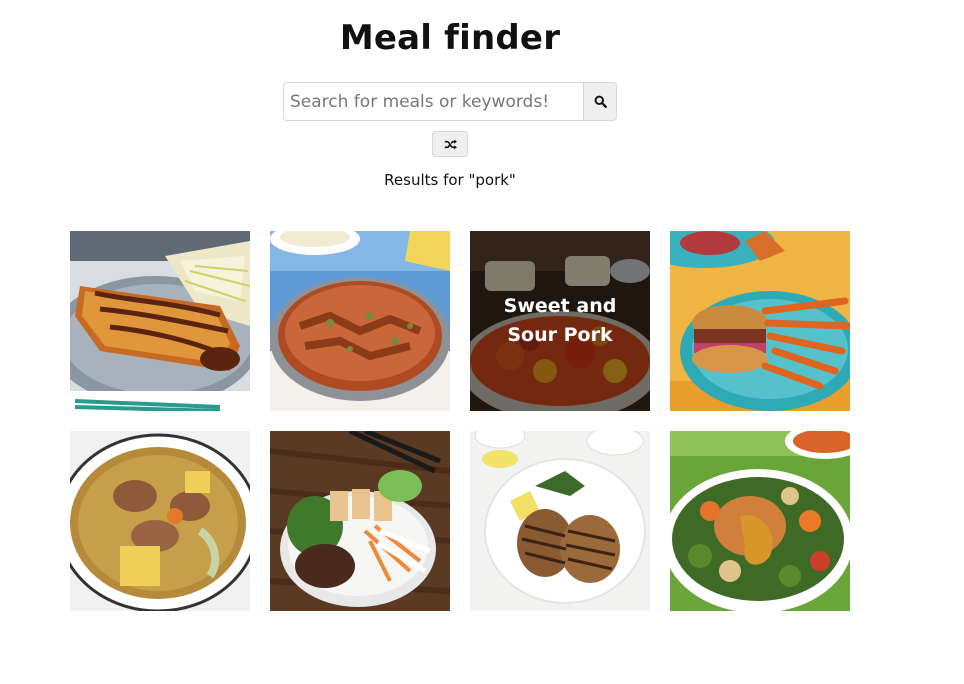 The image size is (964, 684). I want to click on results-heading: Results for "pork", so click(450, 180).